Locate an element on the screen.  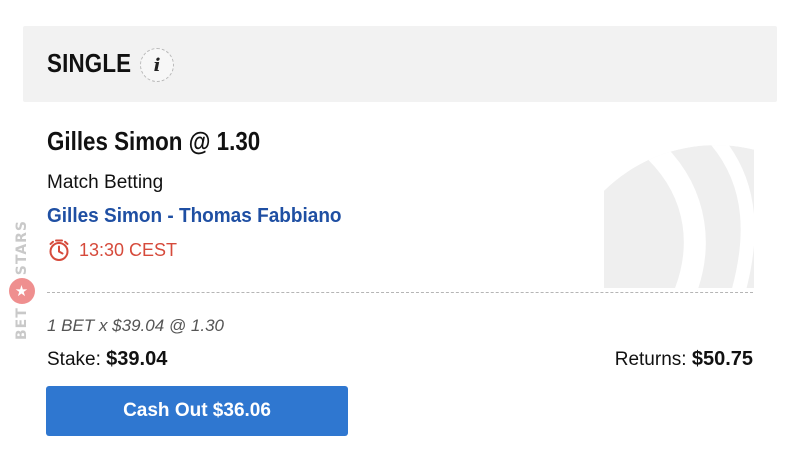
event-link: Gilles Simon - Thomas Fabbiano is located at coordinates (194, 216).